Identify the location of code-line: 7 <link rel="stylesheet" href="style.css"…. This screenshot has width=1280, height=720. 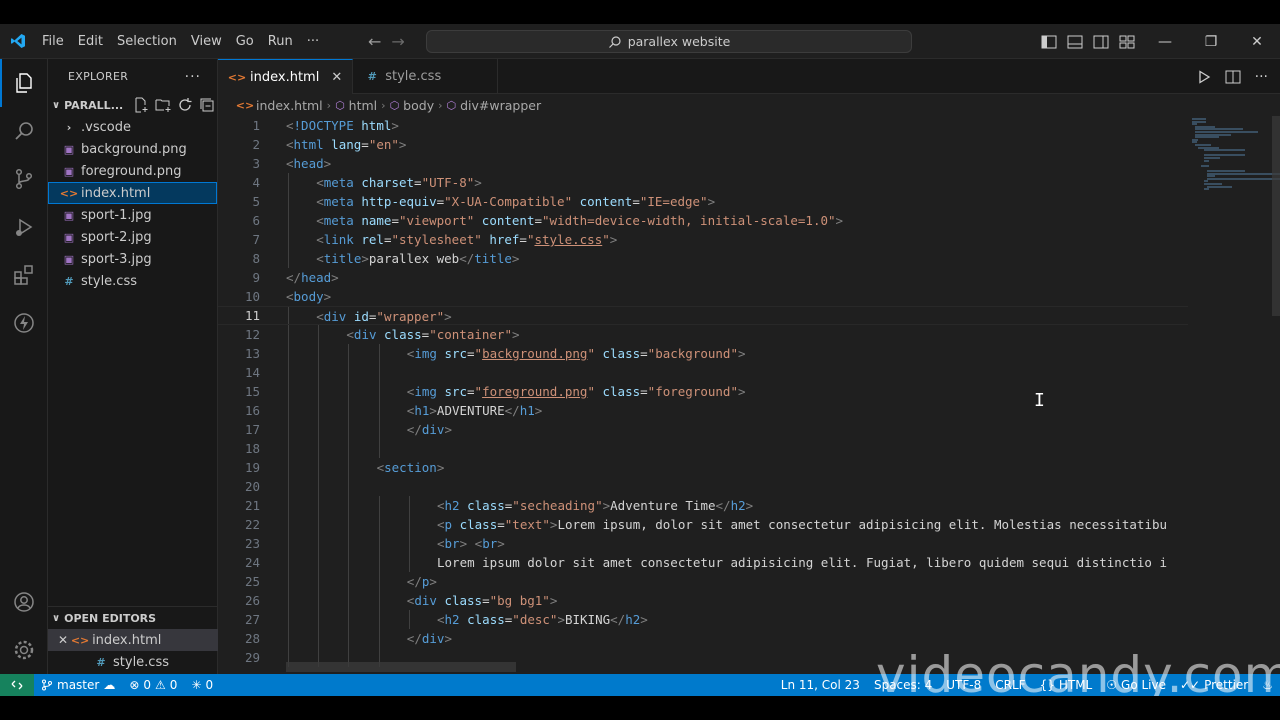
(703, 239).